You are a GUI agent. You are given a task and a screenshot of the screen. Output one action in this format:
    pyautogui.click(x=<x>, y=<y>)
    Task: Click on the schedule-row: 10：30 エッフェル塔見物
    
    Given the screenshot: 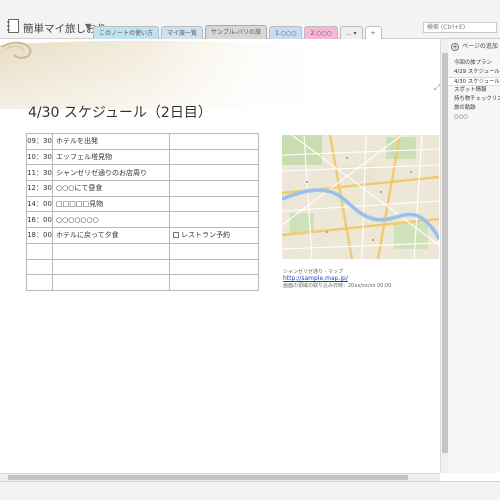 What is the action you would take?
    pyautogui.click(x=142, y=157)
    